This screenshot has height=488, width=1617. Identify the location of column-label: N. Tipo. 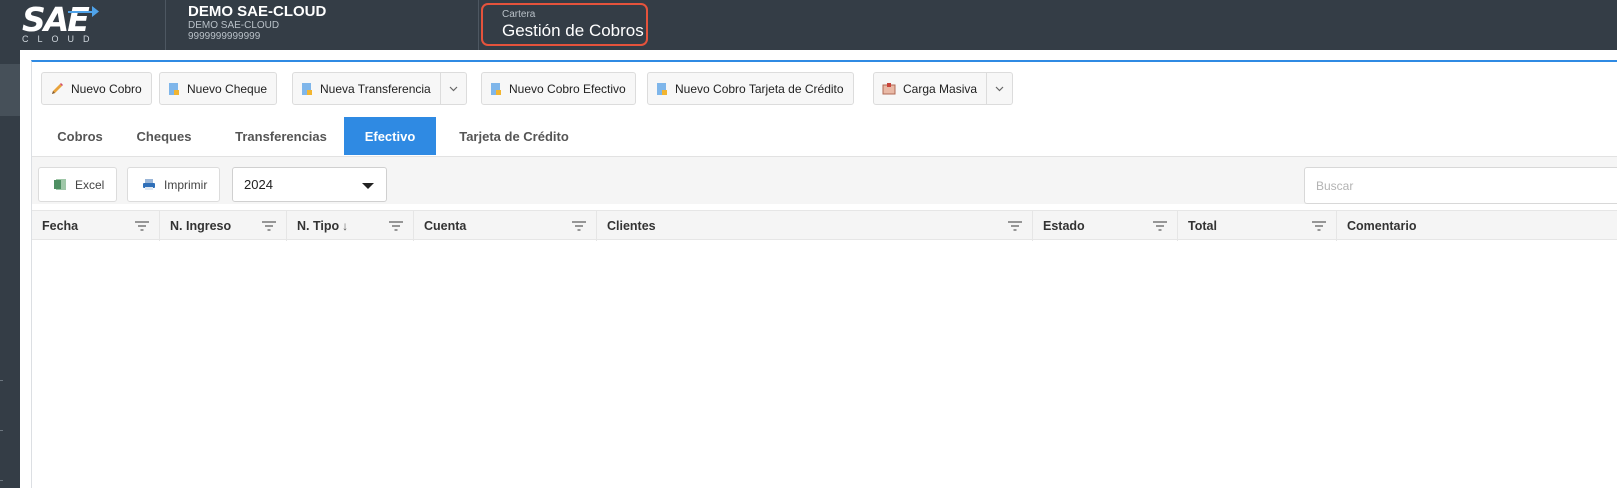
(318, 226).